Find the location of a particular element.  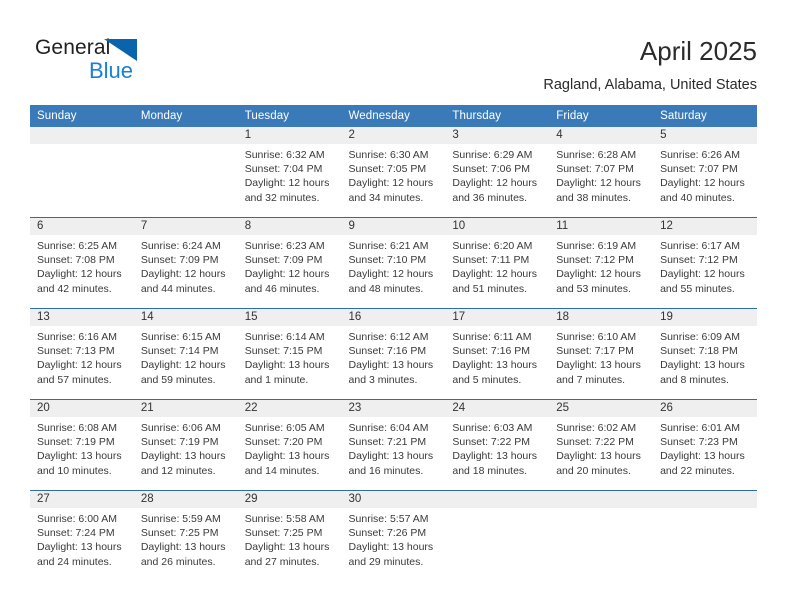

day-number is located at coordinates (601, 491).